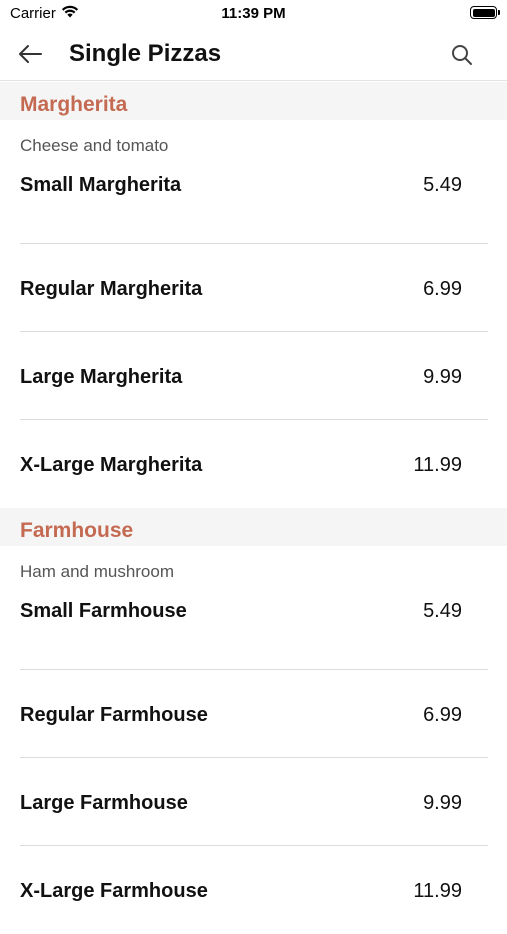 The image size is (507, 934). Describe the element at coordinates (253, 101) in the screenshot. I see `section-header: Margherita` at that location.